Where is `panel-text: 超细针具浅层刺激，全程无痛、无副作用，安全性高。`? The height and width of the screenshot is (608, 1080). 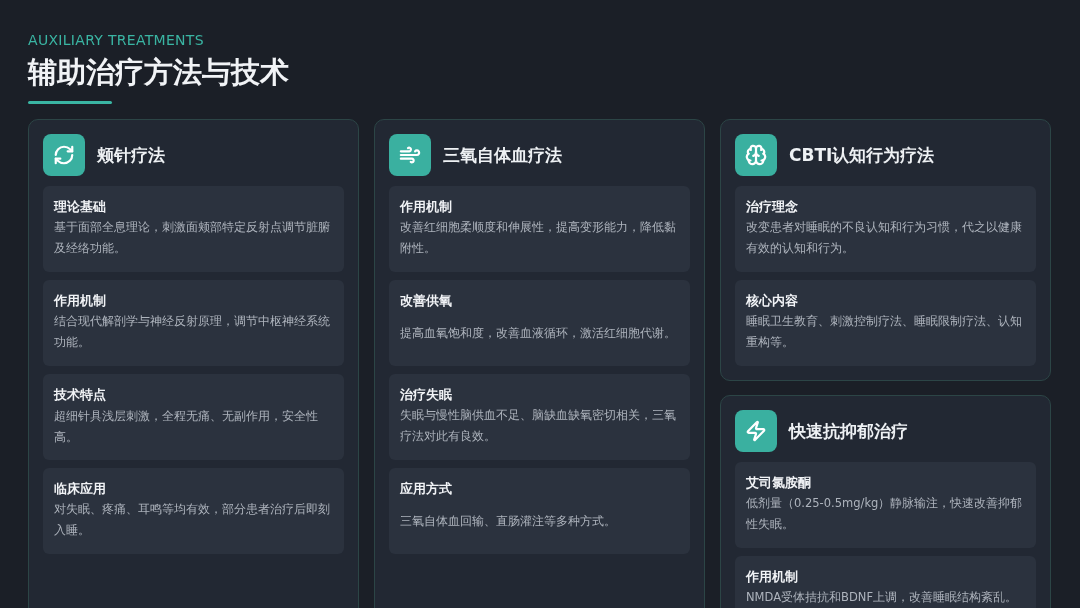
panel-text: 超细针具浅层刺激，全程无痛、无副作用，安全性高。 is located at coordinates (186, 427).